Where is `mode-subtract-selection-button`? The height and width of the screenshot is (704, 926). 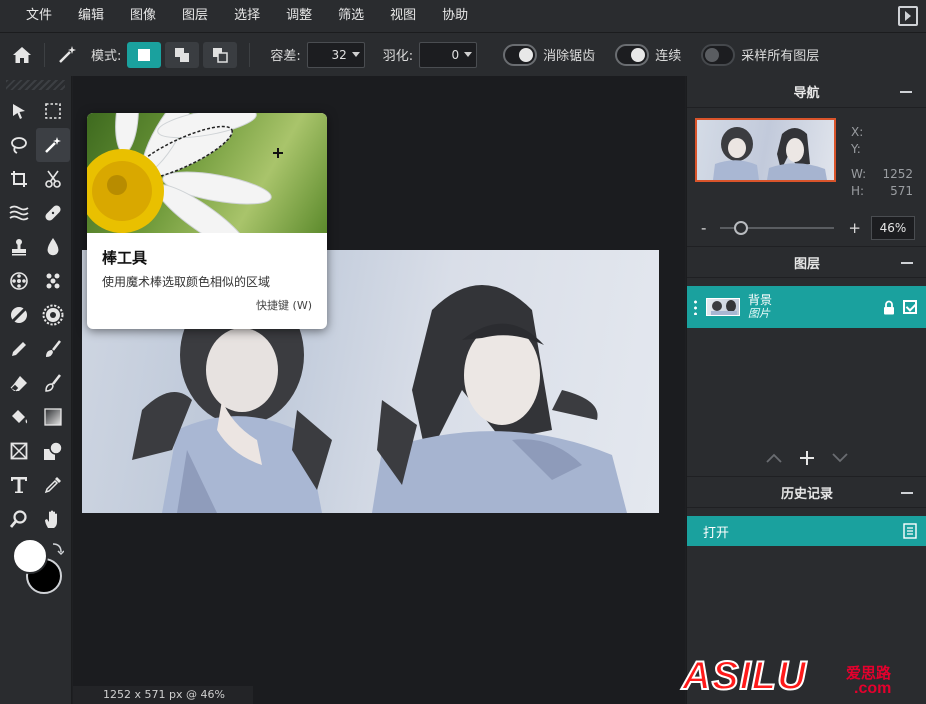
mode-subtract-selection-button is located at coordinates (220, 54).